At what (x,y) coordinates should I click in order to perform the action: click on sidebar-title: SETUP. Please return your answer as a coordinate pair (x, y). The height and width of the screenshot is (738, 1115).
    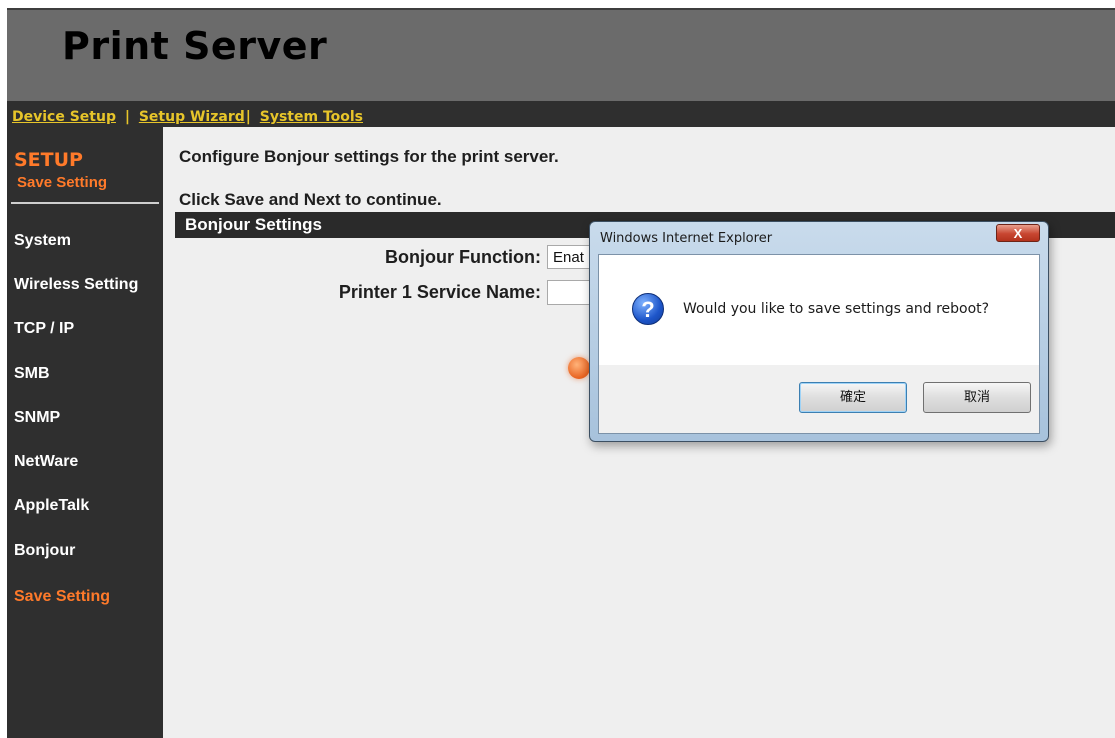
    Looking at the image, I should click on (48, 160).